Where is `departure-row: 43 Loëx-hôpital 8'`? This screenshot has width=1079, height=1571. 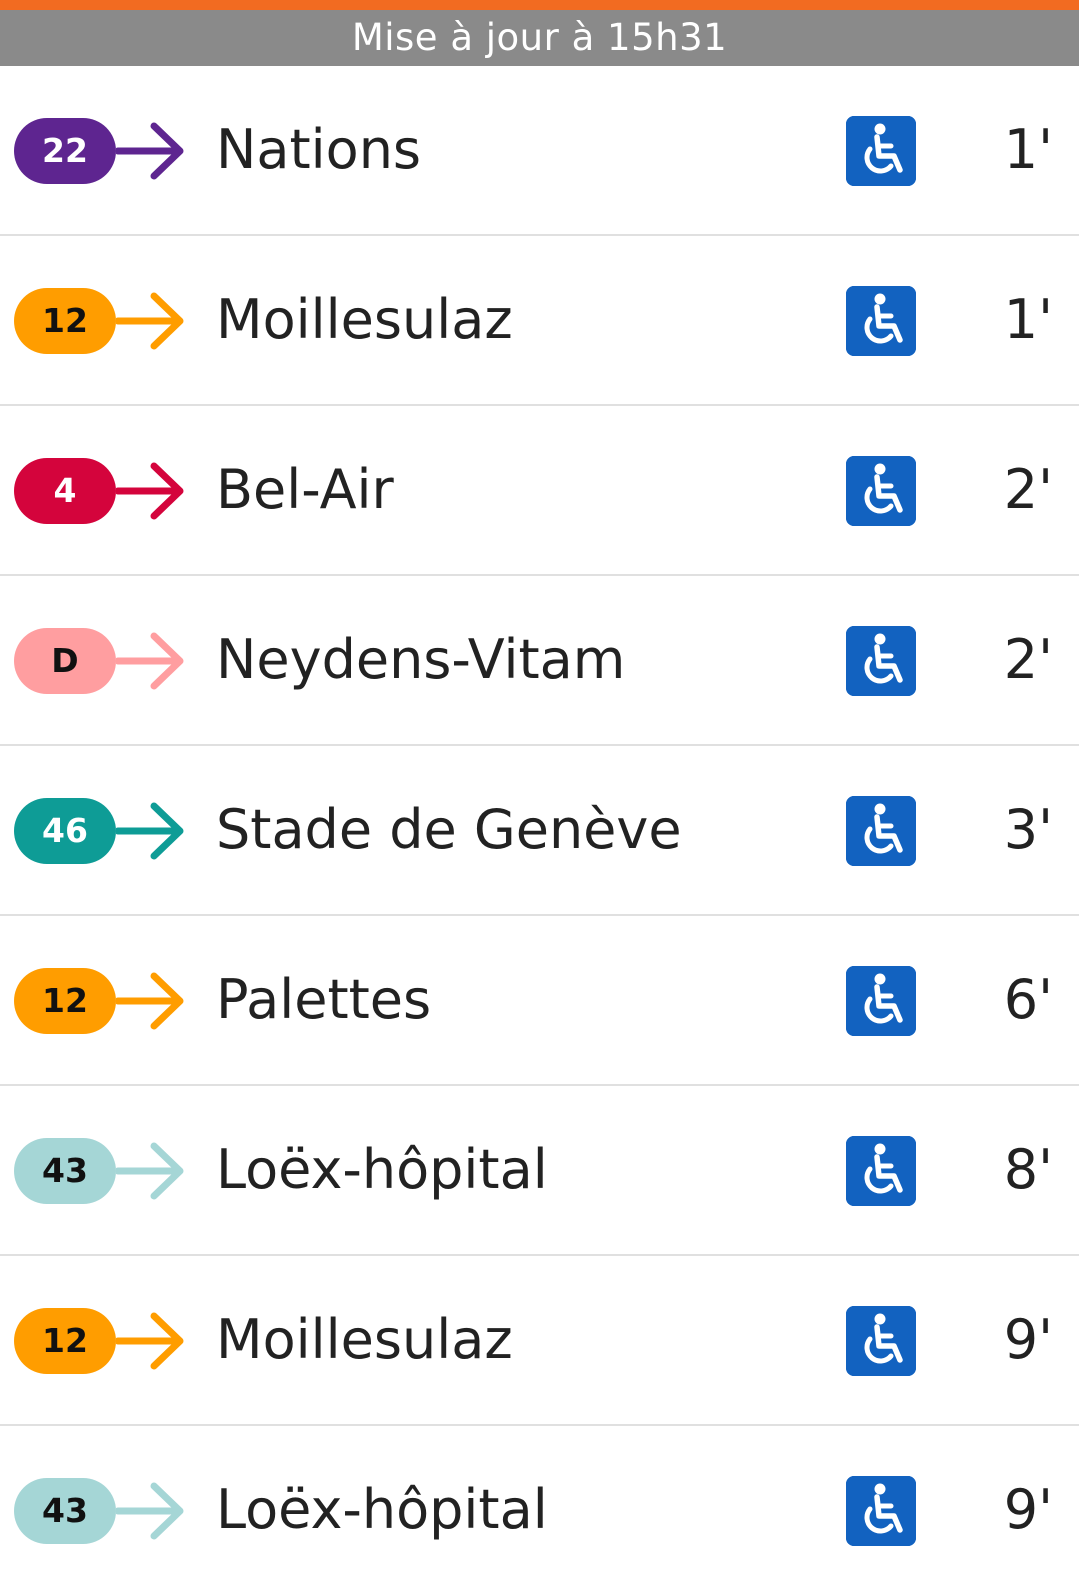 departure-row: 43 Loëx-hôpital 8' is located at coordinates (539, 1171).